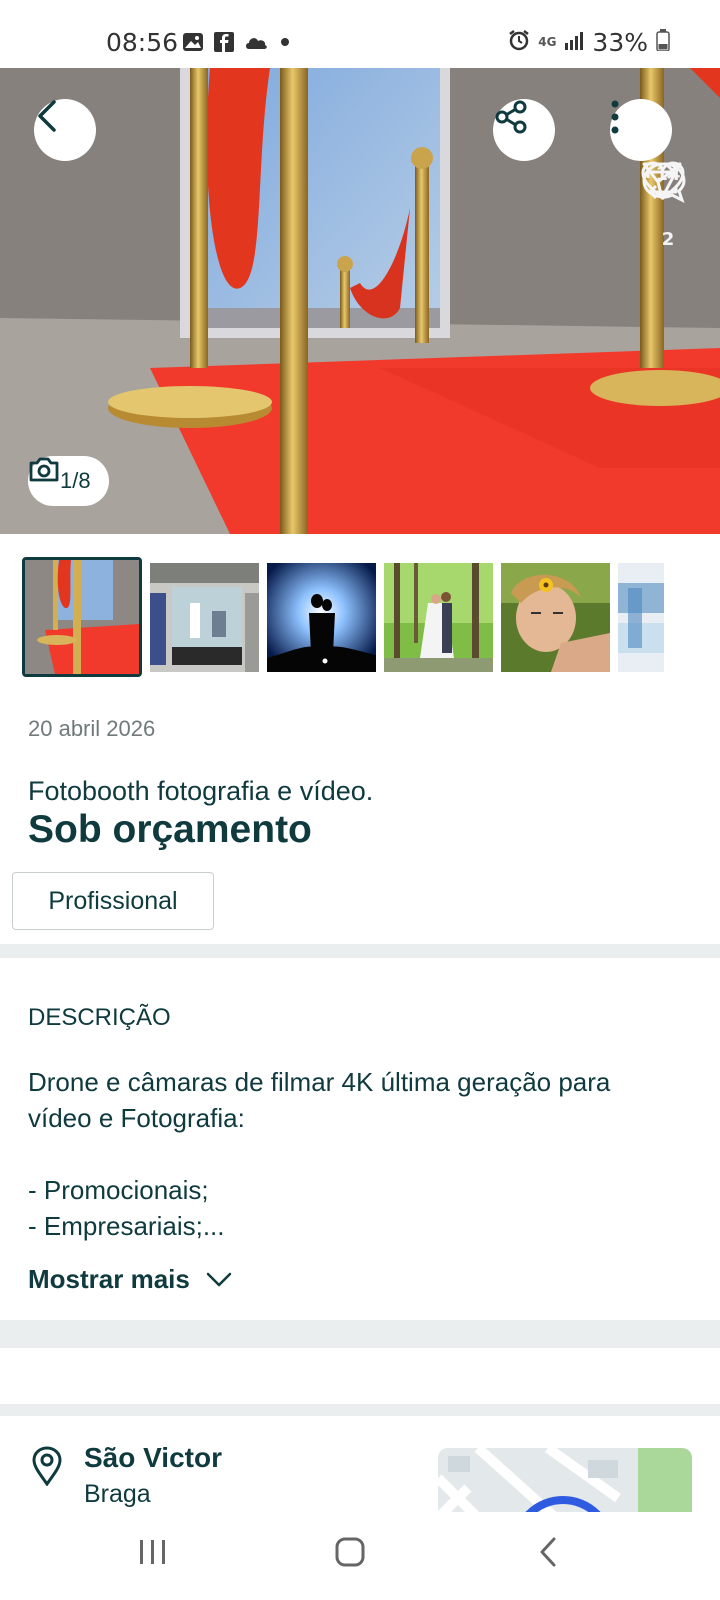  I want to click on recents-icon, so click(152, 1552).